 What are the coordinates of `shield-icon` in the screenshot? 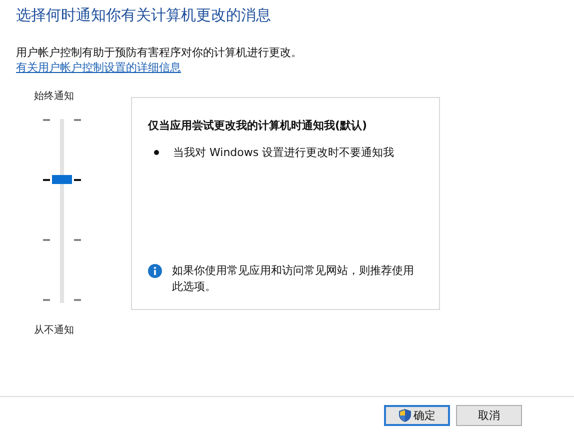 It's located at (404, 415).